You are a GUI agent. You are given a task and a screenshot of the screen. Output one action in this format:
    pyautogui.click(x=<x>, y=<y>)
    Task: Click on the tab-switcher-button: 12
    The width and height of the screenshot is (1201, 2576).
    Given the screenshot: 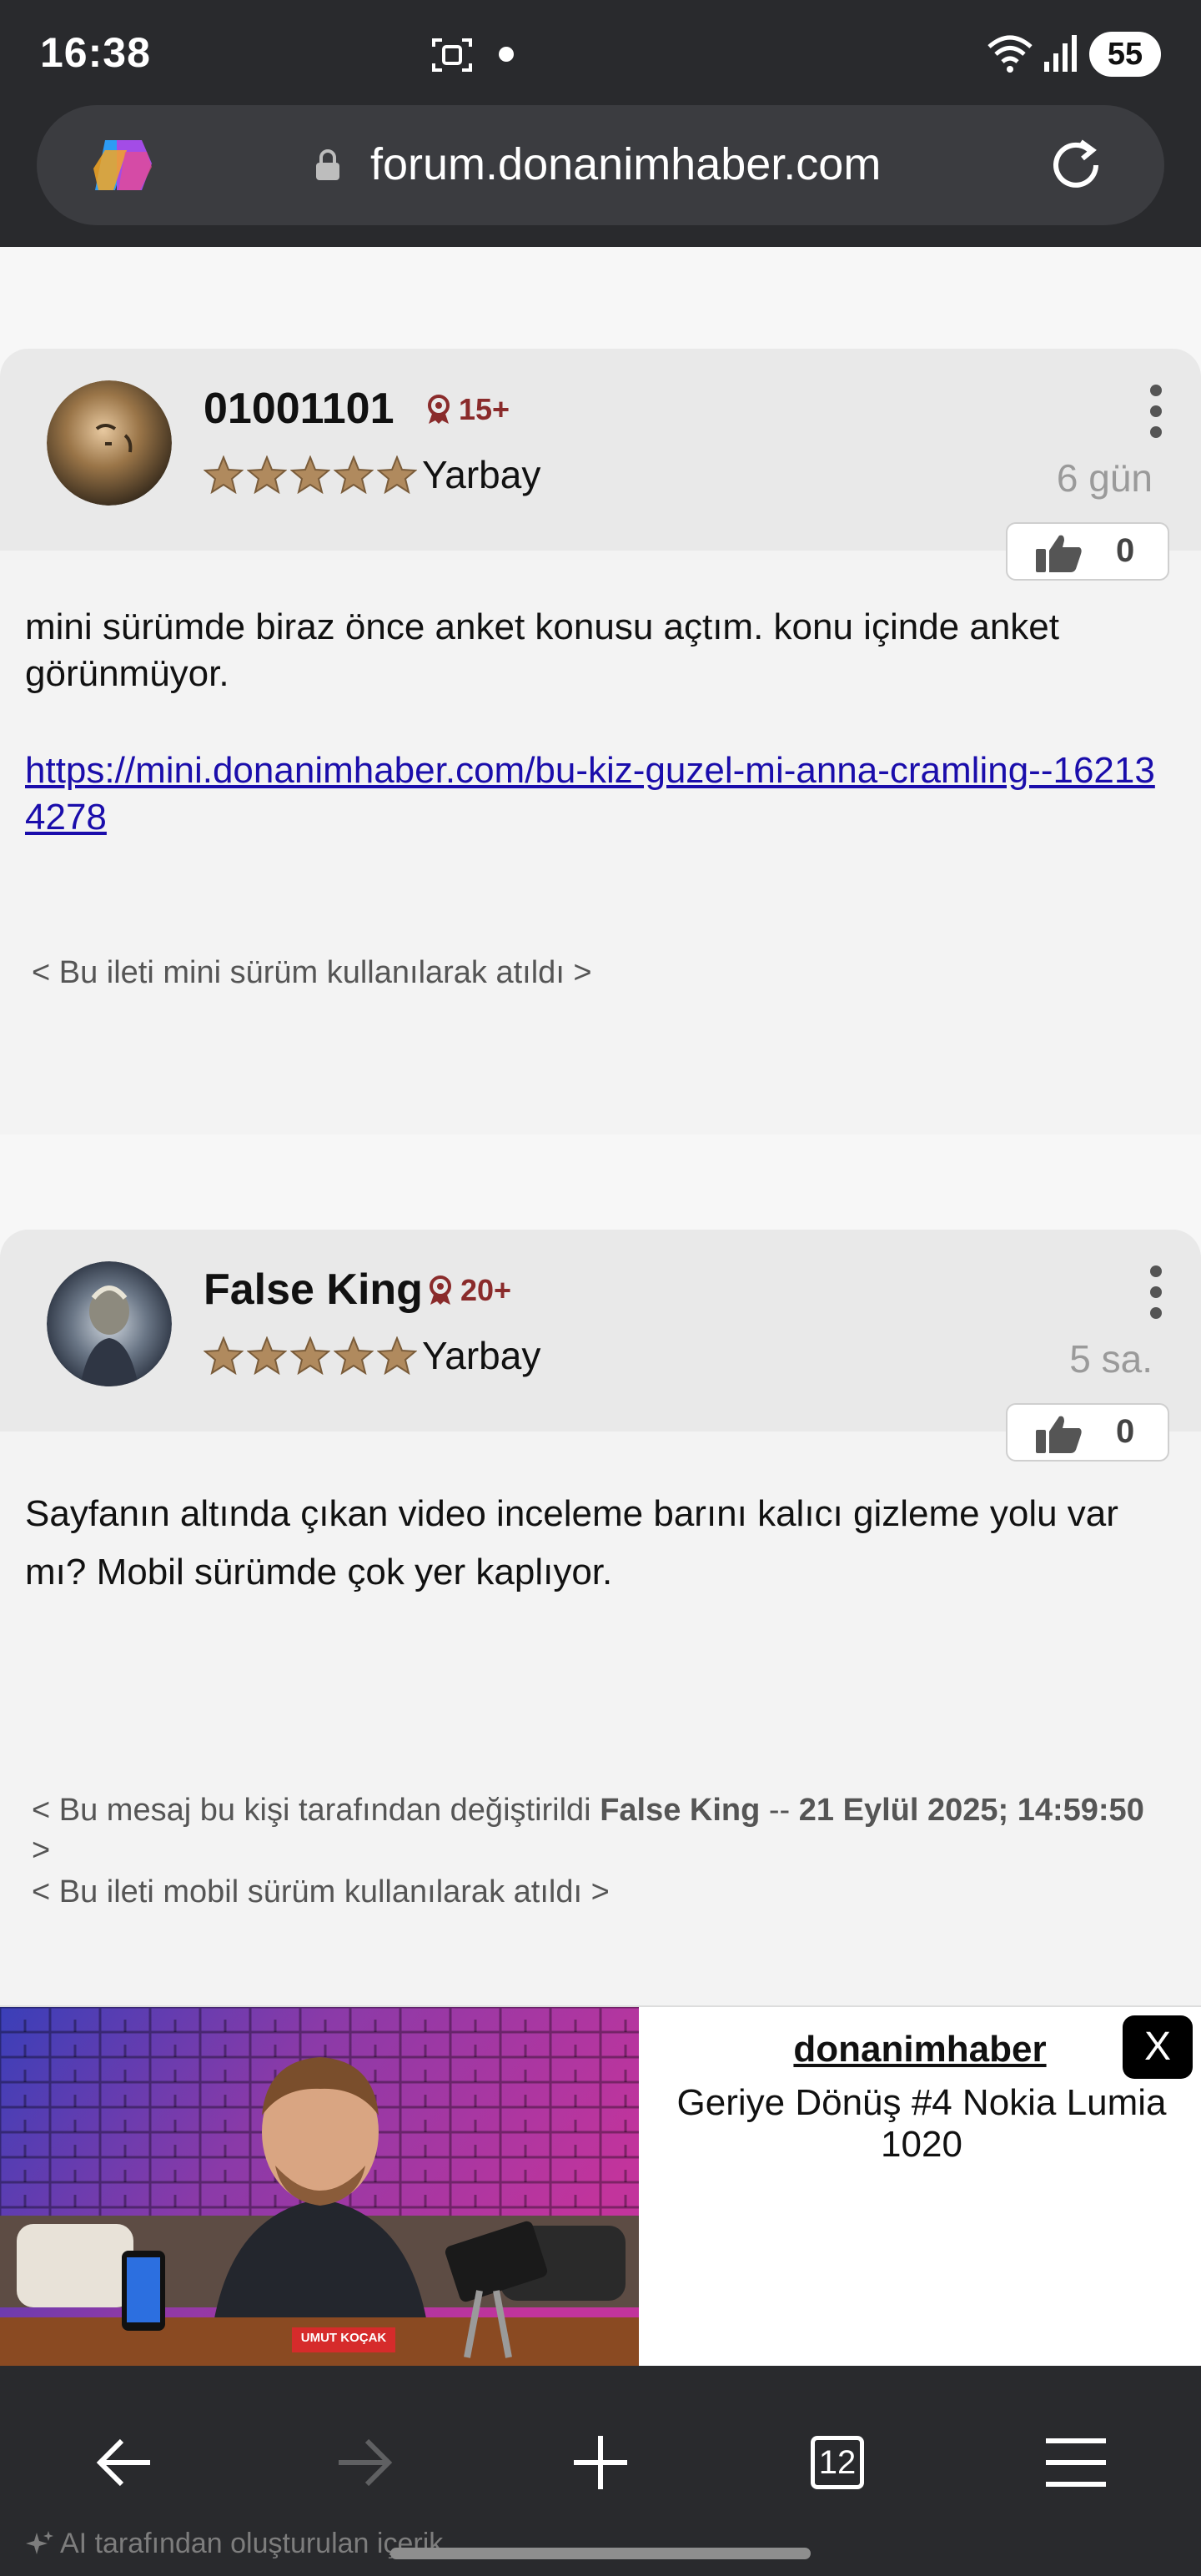 What is the action you would take?
    pyautogui.click(x=838, y=2462)
    